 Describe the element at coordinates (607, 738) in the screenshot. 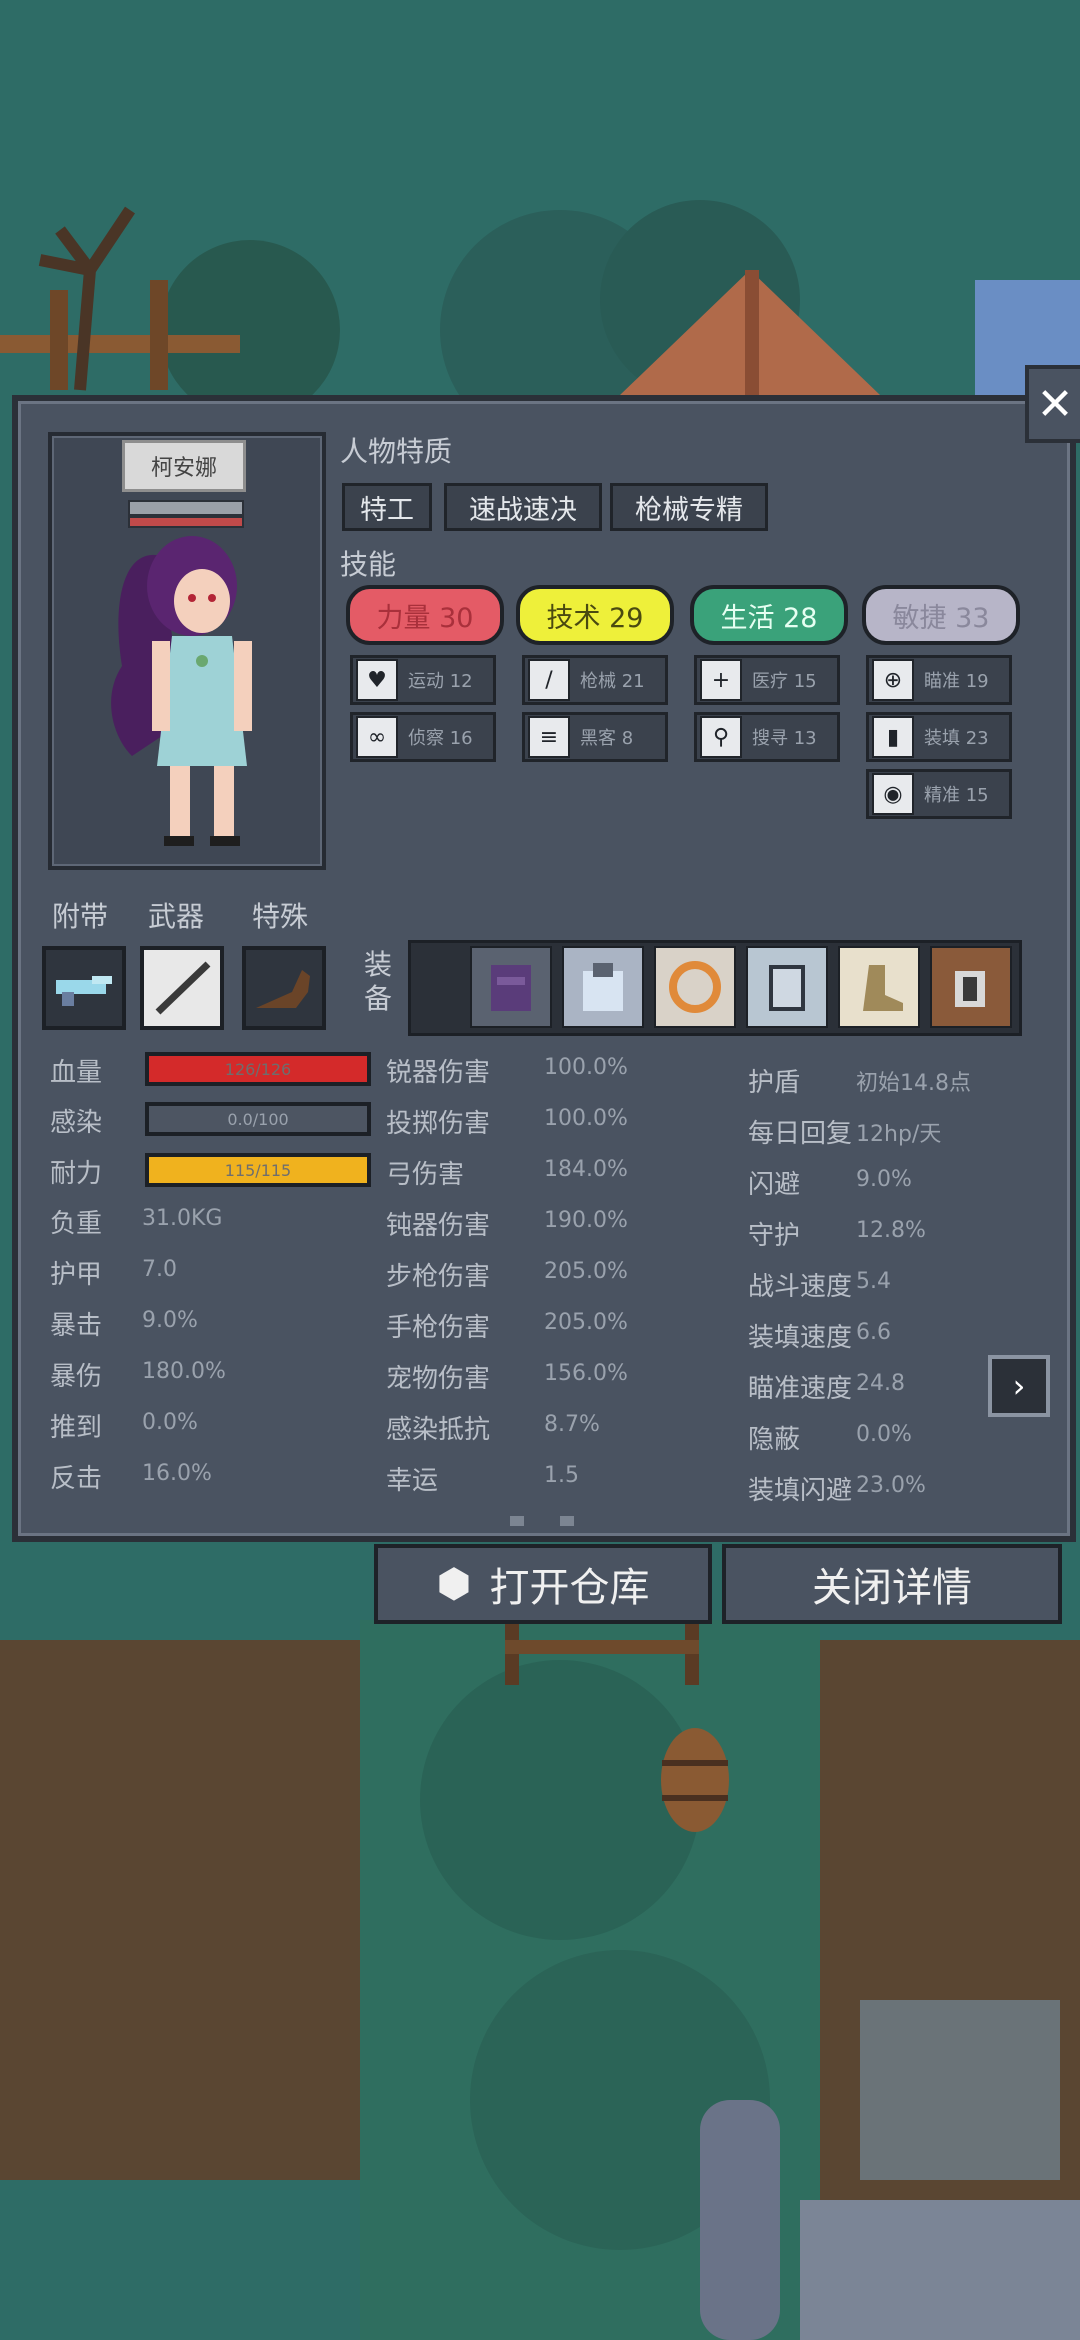

I see `subskill-label: 黑客 8` at that location.